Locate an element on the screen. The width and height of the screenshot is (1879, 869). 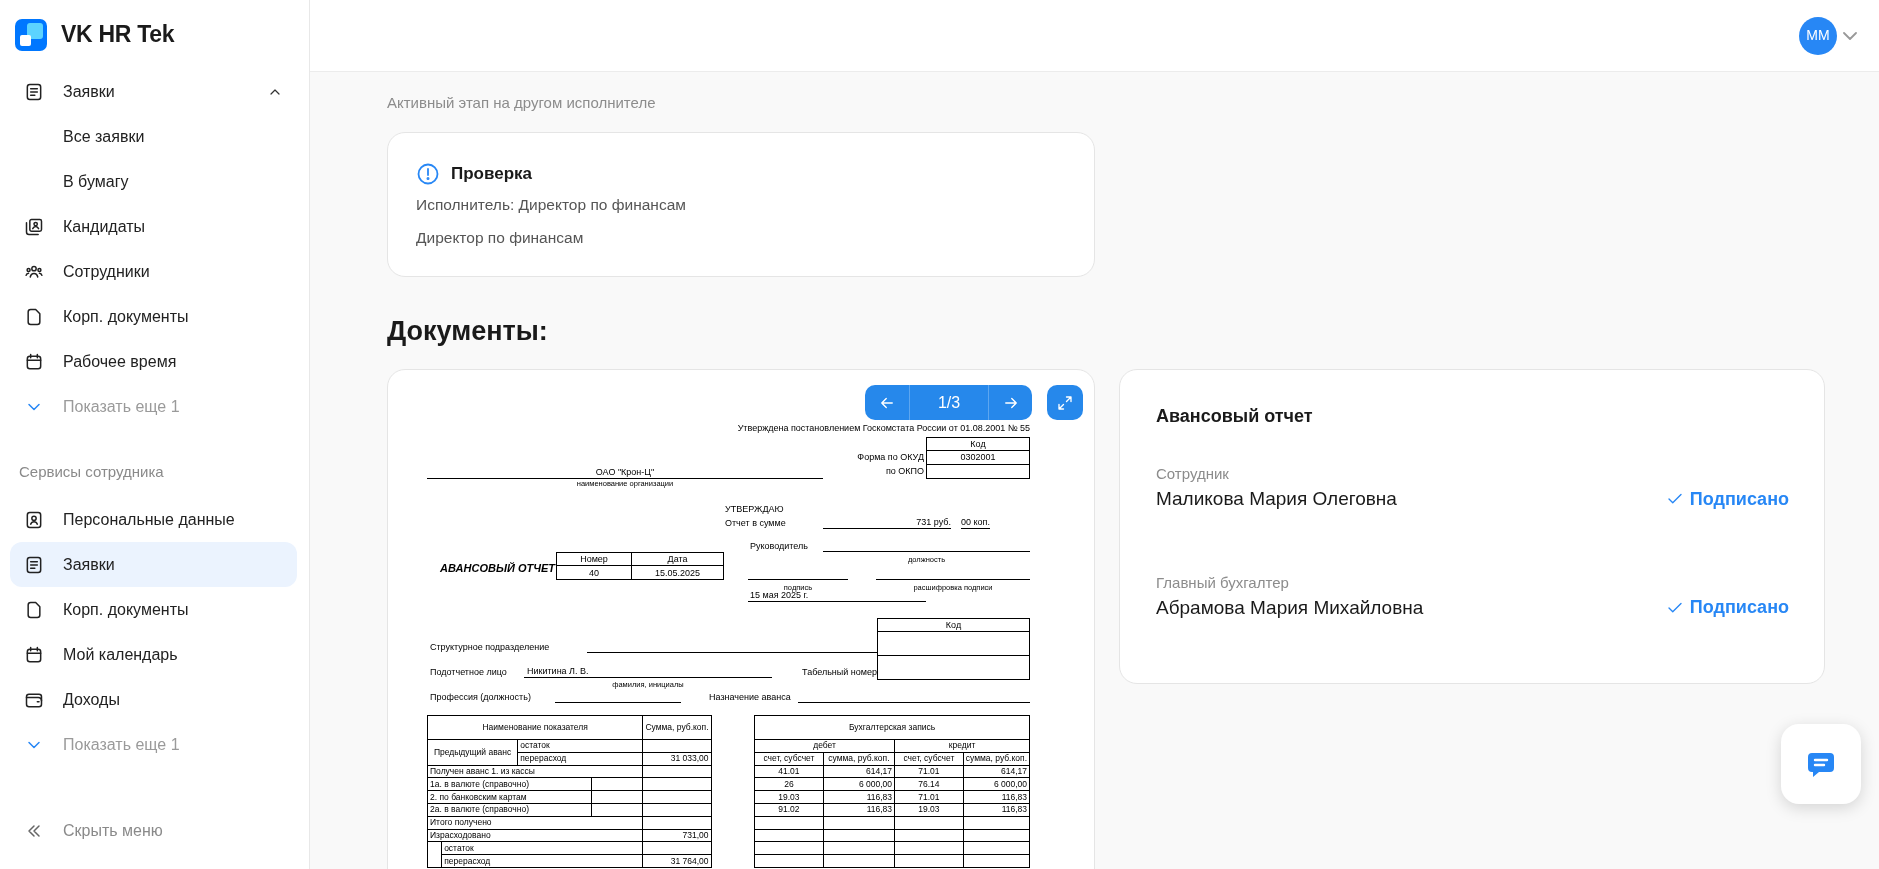
logo-text: VK HR Tek is located at coordinates (118, 35).